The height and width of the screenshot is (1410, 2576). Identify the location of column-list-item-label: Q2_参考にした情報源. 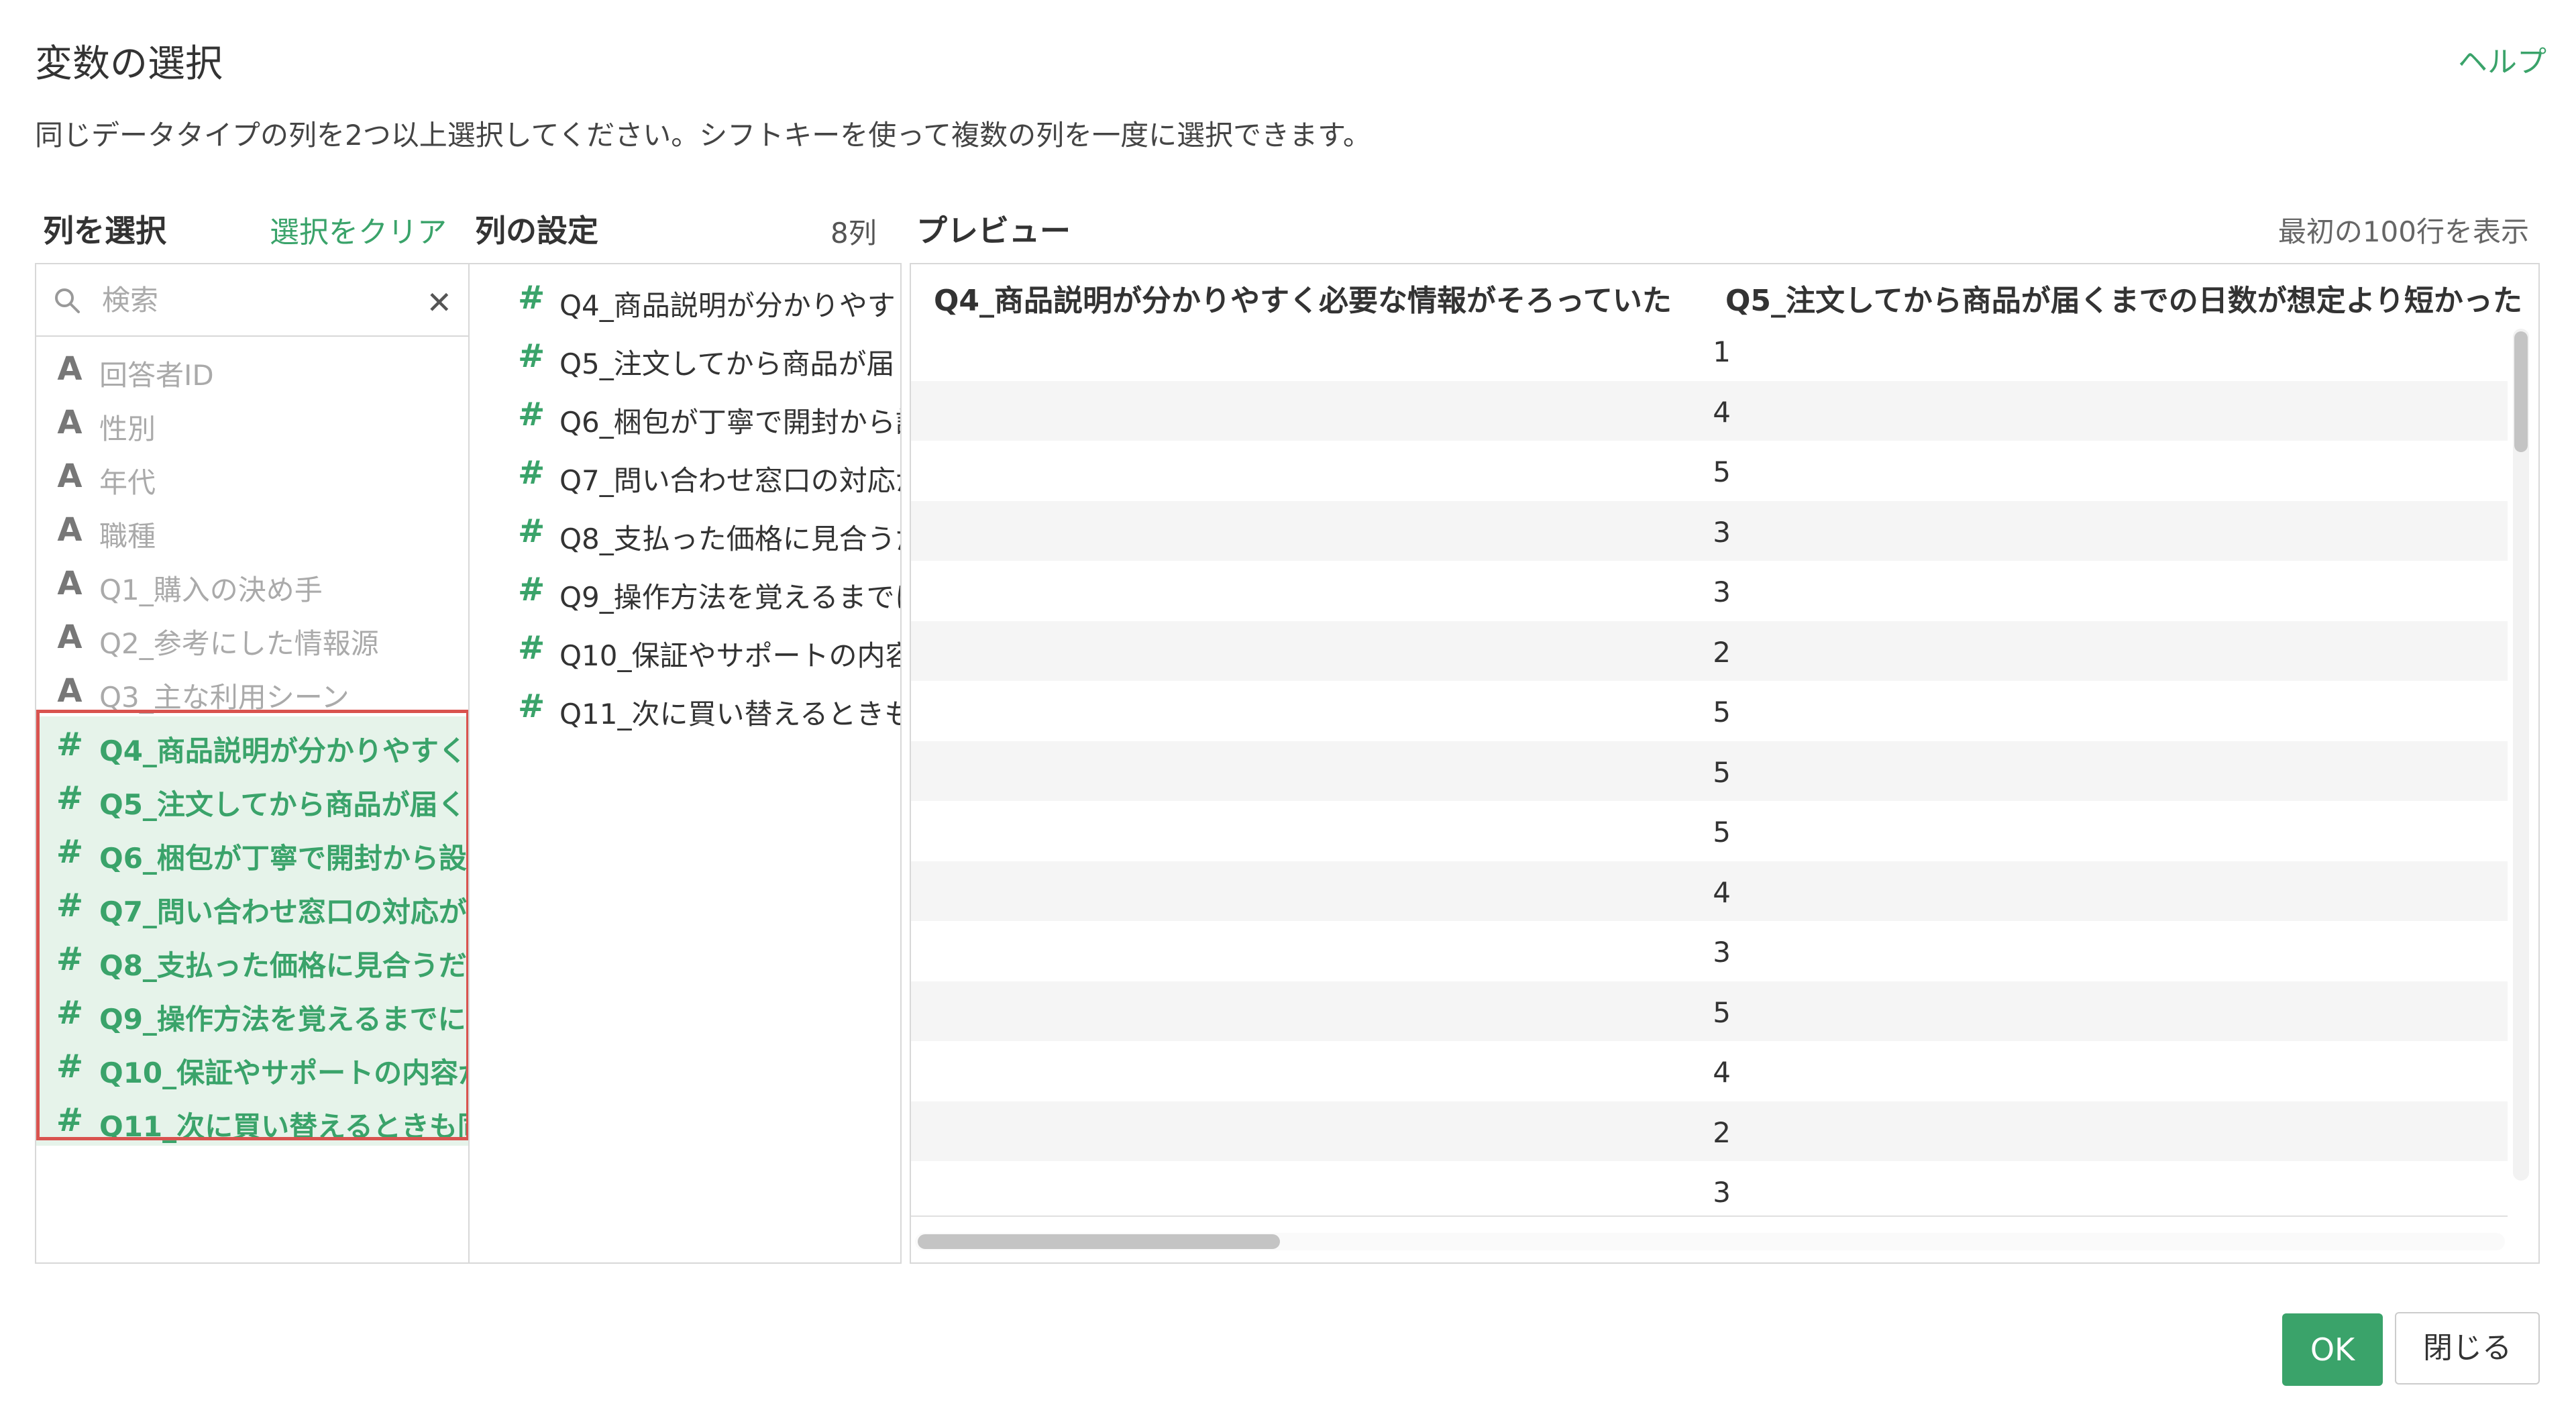
(239, 643).